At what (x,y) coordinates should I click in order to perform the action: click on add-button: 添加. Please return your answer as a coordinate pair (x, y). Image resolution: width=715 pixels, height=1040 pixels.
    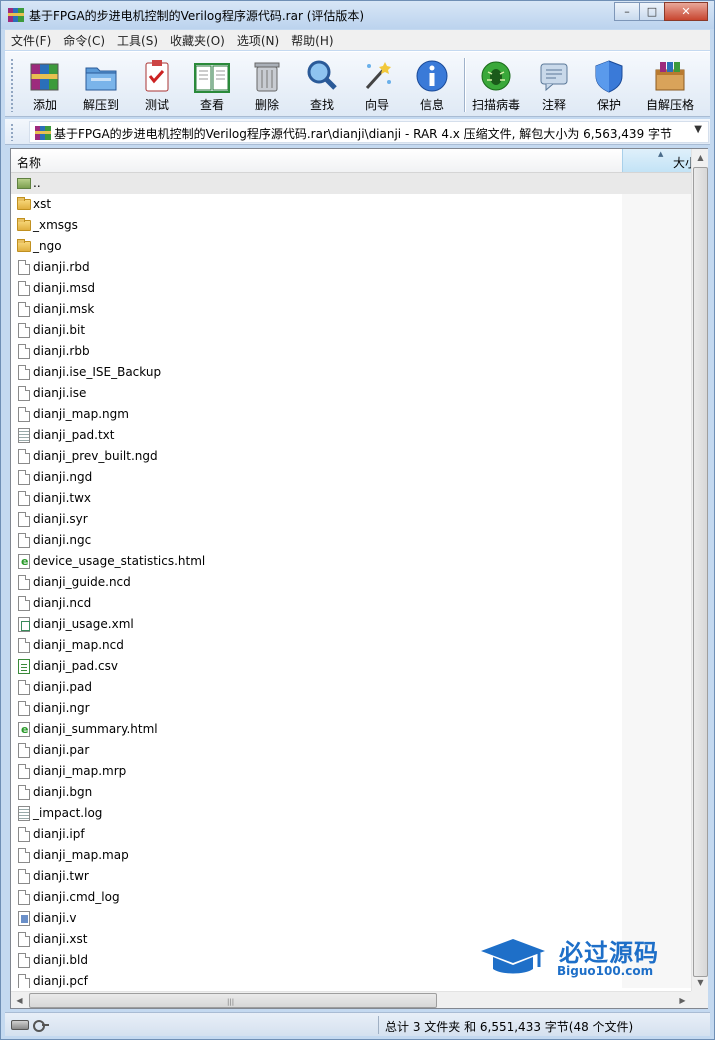
    Looking at the image, I should click on (45, 85).